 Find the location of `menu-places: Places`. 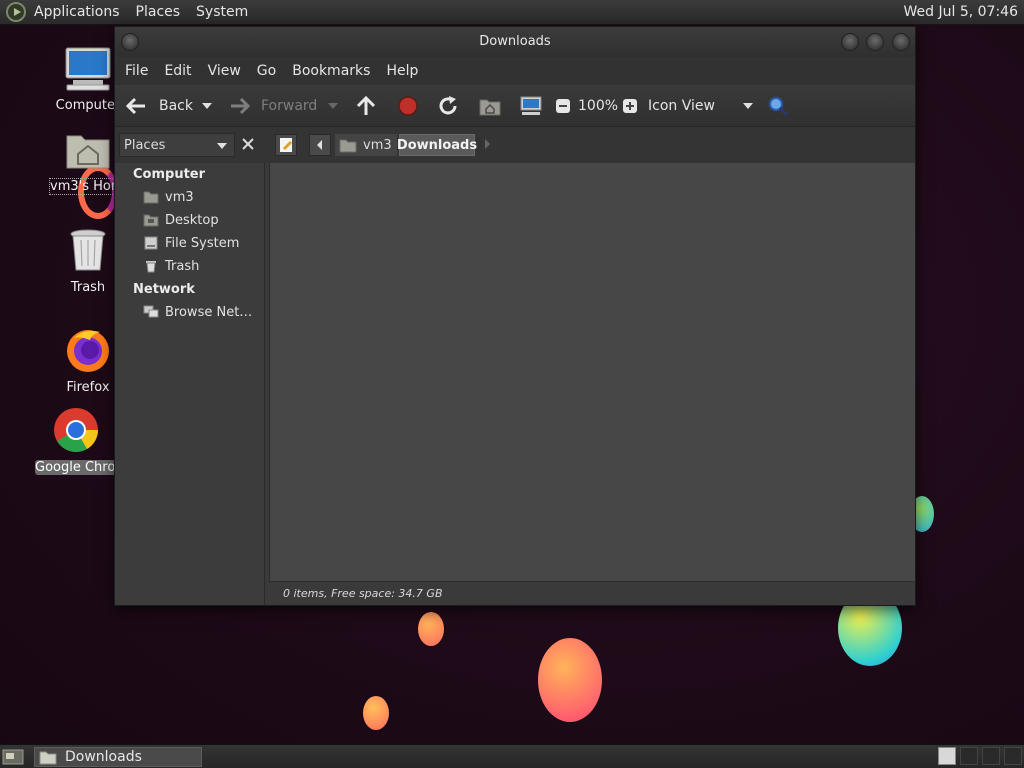

menu-places: Places is located at coordinates (158, 12).